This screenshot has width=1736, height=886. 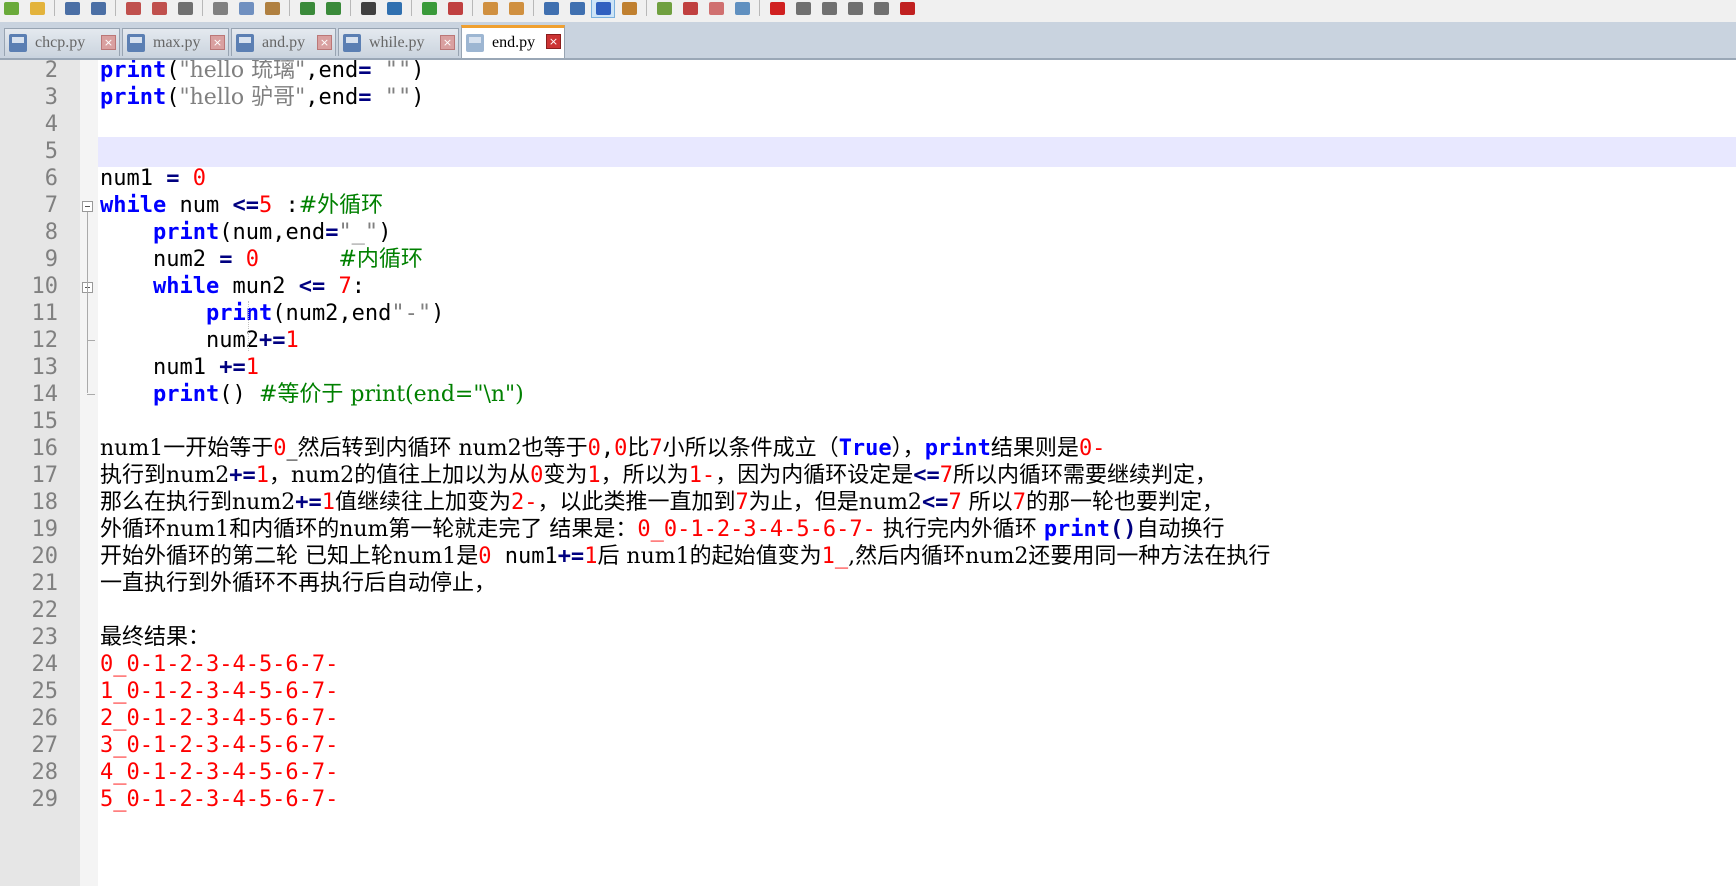 What do you see at coordinates (242, 475) in the screenshot?
I see `code-token-op: +=` at bounding box center [242, 475].